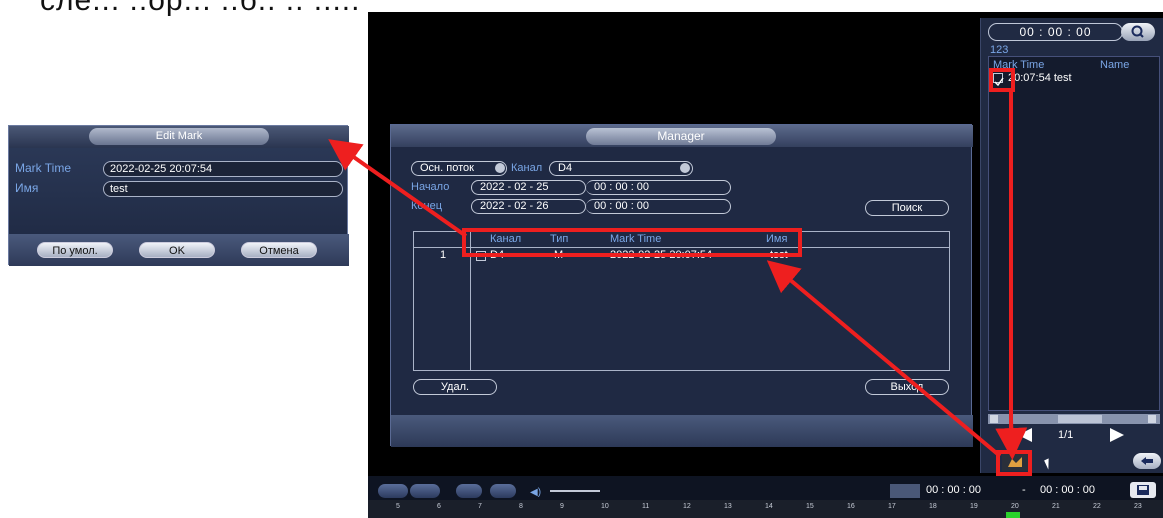  What do you see at coordinates (884, 359) in the screenshot?
I see `arrow-to-row` at bounding box center [884, 359].